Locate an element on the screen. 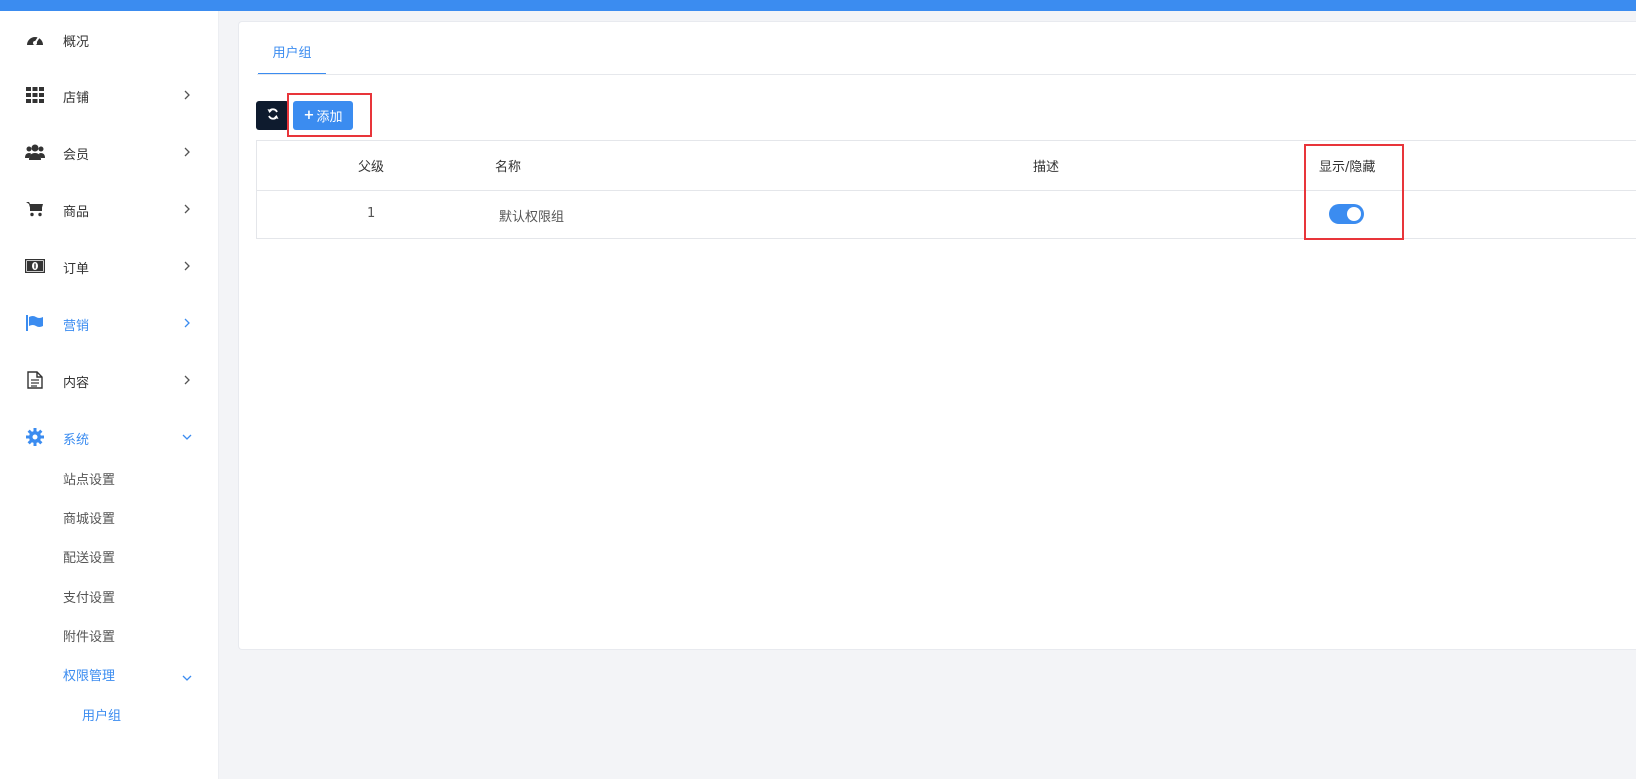 The image size is (1636, 779). grid-icon is located at coordinates (35, 95).